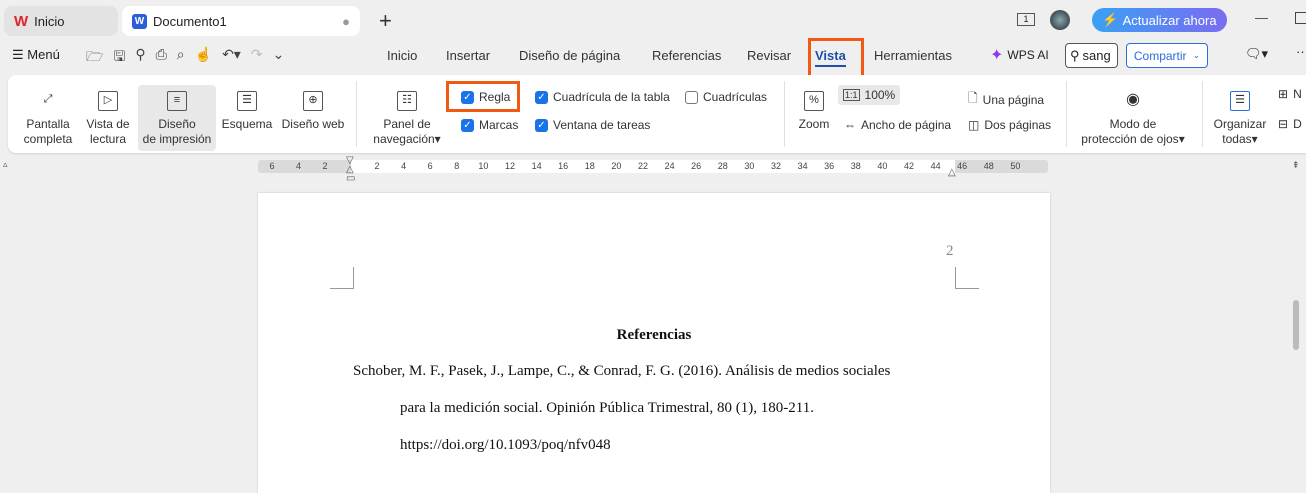 The width and height of the screenshot is (1306, 493). Describe the element at coordinates (468, 55) in the screenshot. I see `tab-insertar: Insertar` at that location.